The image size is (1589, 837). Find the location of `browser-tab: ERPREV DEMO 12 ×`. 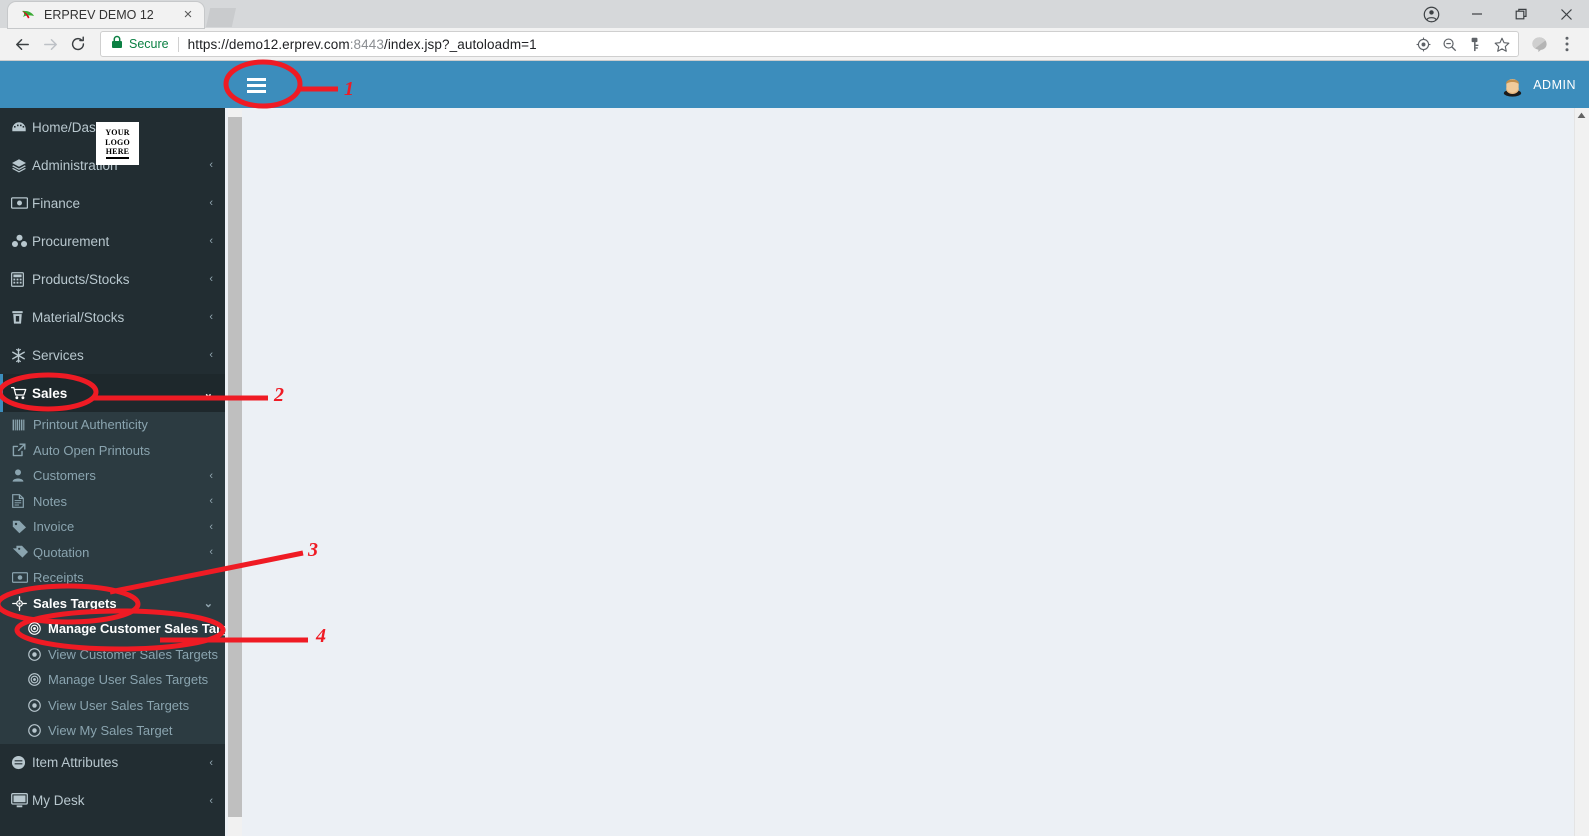

browser-tab: ERPREV DEMO 12 × is located at coordinates (106, 15).